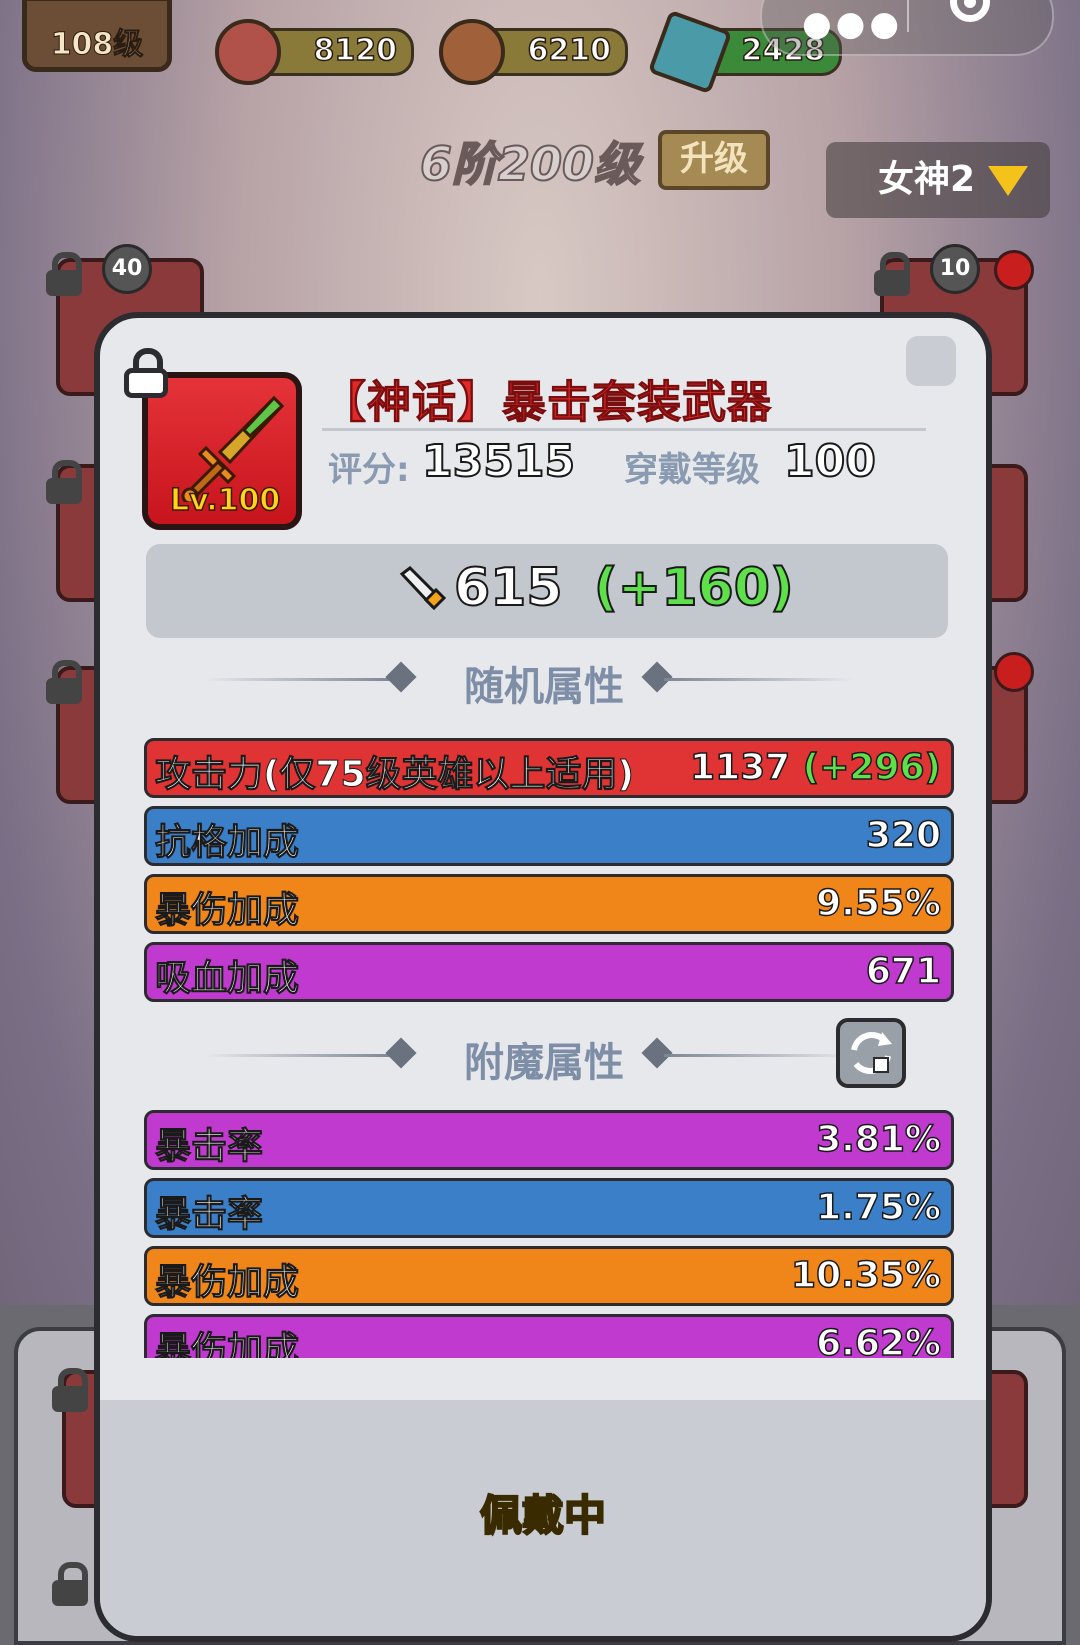  Describe the element at coordinates (865, 1275) in the screenshot. I see `stat-value: 10.35%` at that location.